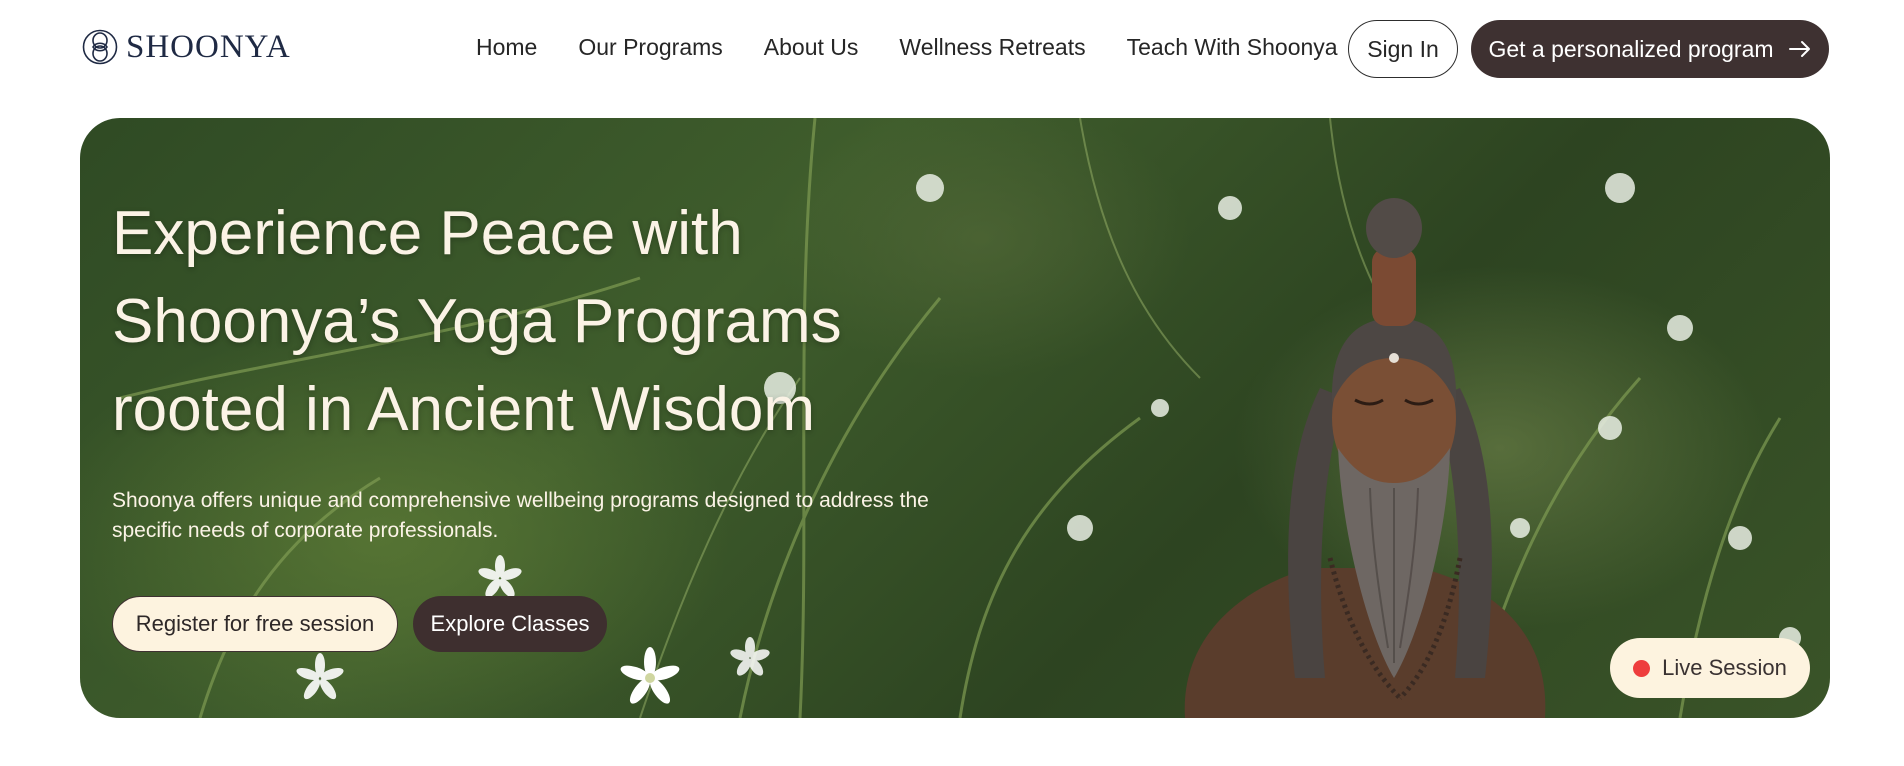 The height and width of the screenshot is (766, 1904). I want to click on live-session-label: Live Session, so click(1724, 667).